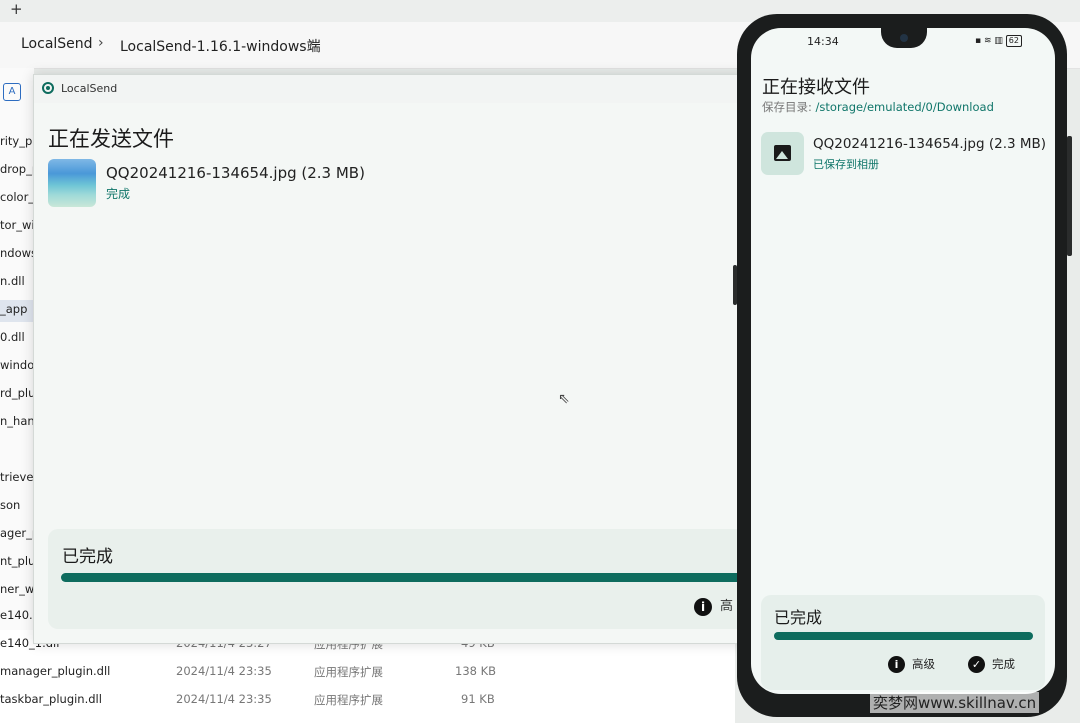 The width and height of the screenshot is (1080, 723). Describe the element at coordinates (10, 505) in the screenshot. I see `file-item: son` at that location.